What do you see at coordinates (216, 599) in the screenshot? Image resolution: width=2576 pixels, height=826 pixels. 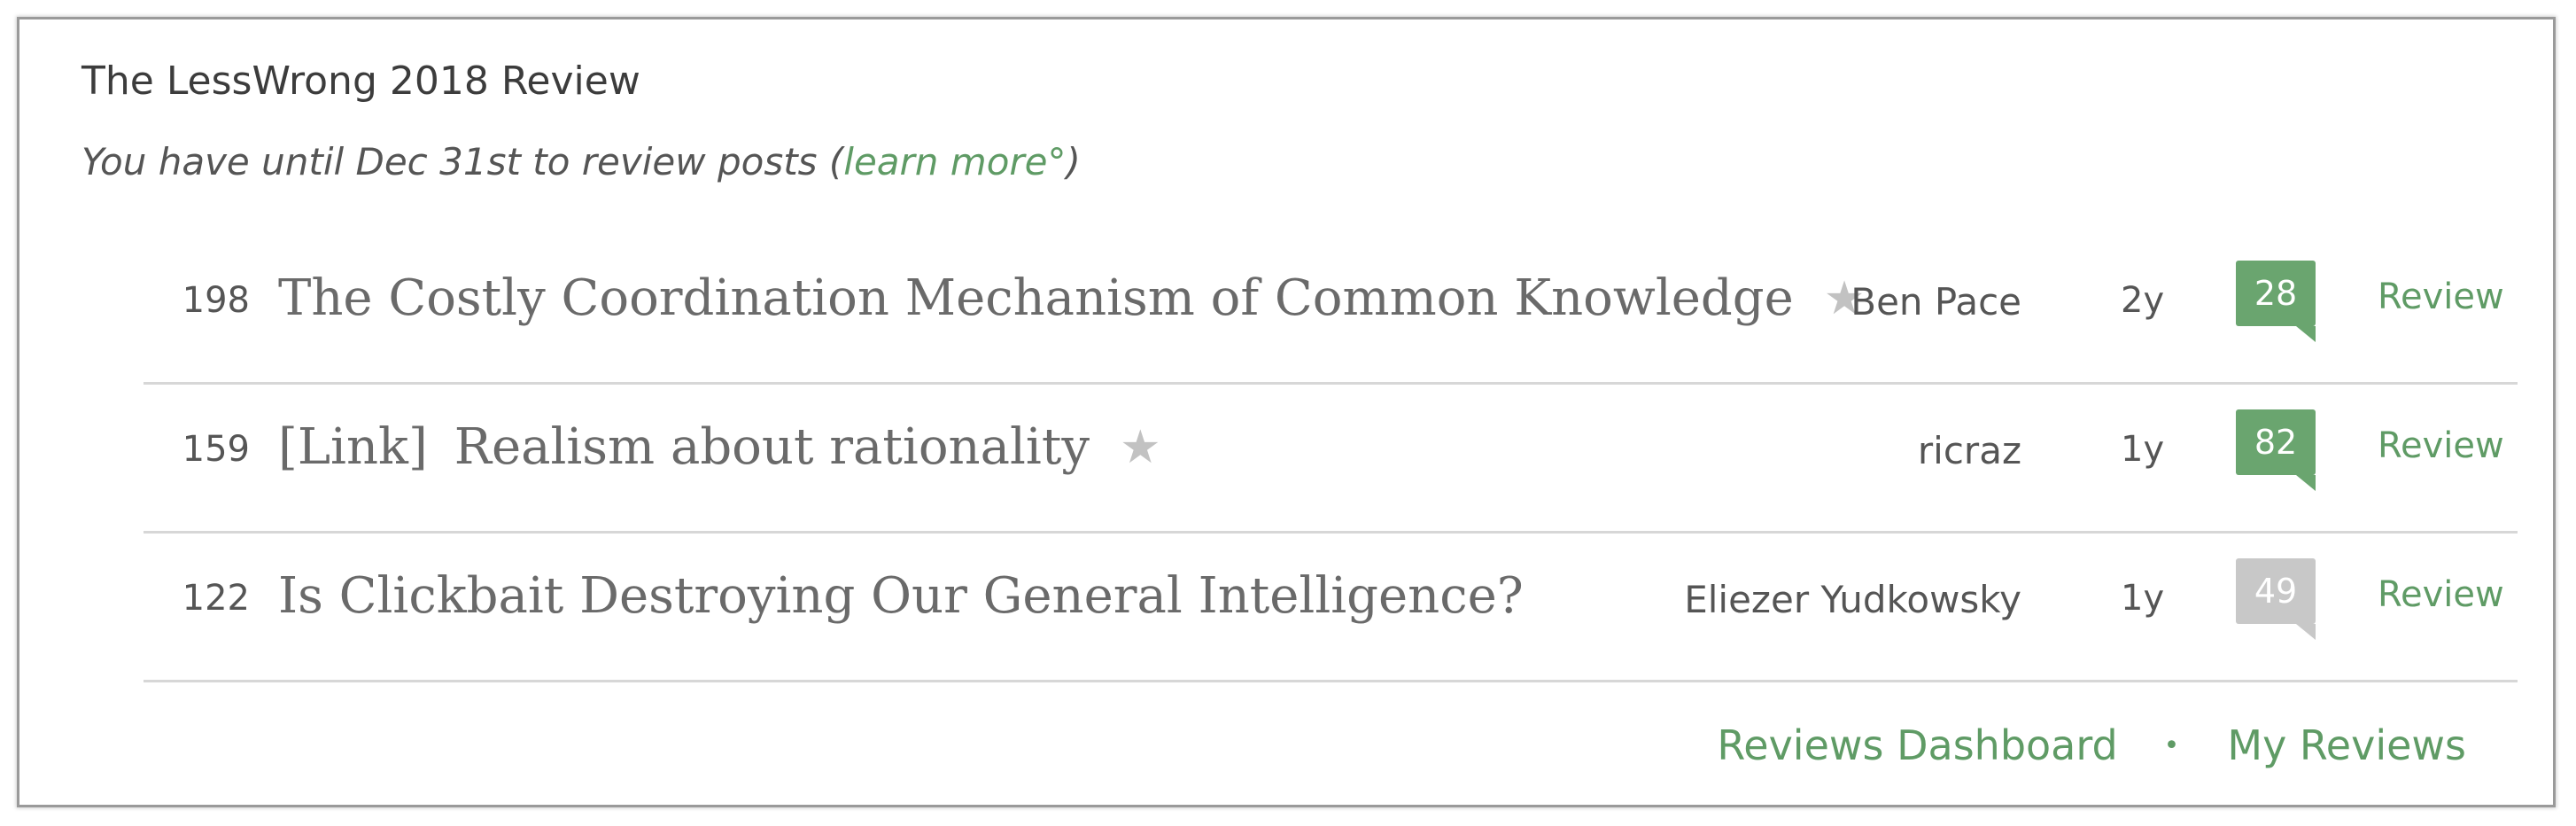 I see `post-karma: 122` at bounding box center [216, 599].